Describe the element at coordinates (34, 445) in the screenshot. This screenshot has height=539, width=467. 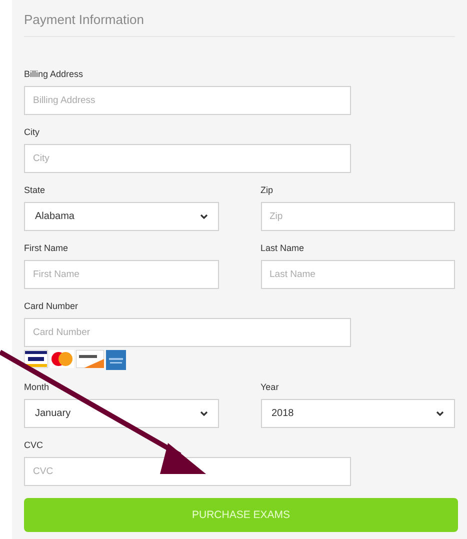
I see `field-label: CVC` at that location.